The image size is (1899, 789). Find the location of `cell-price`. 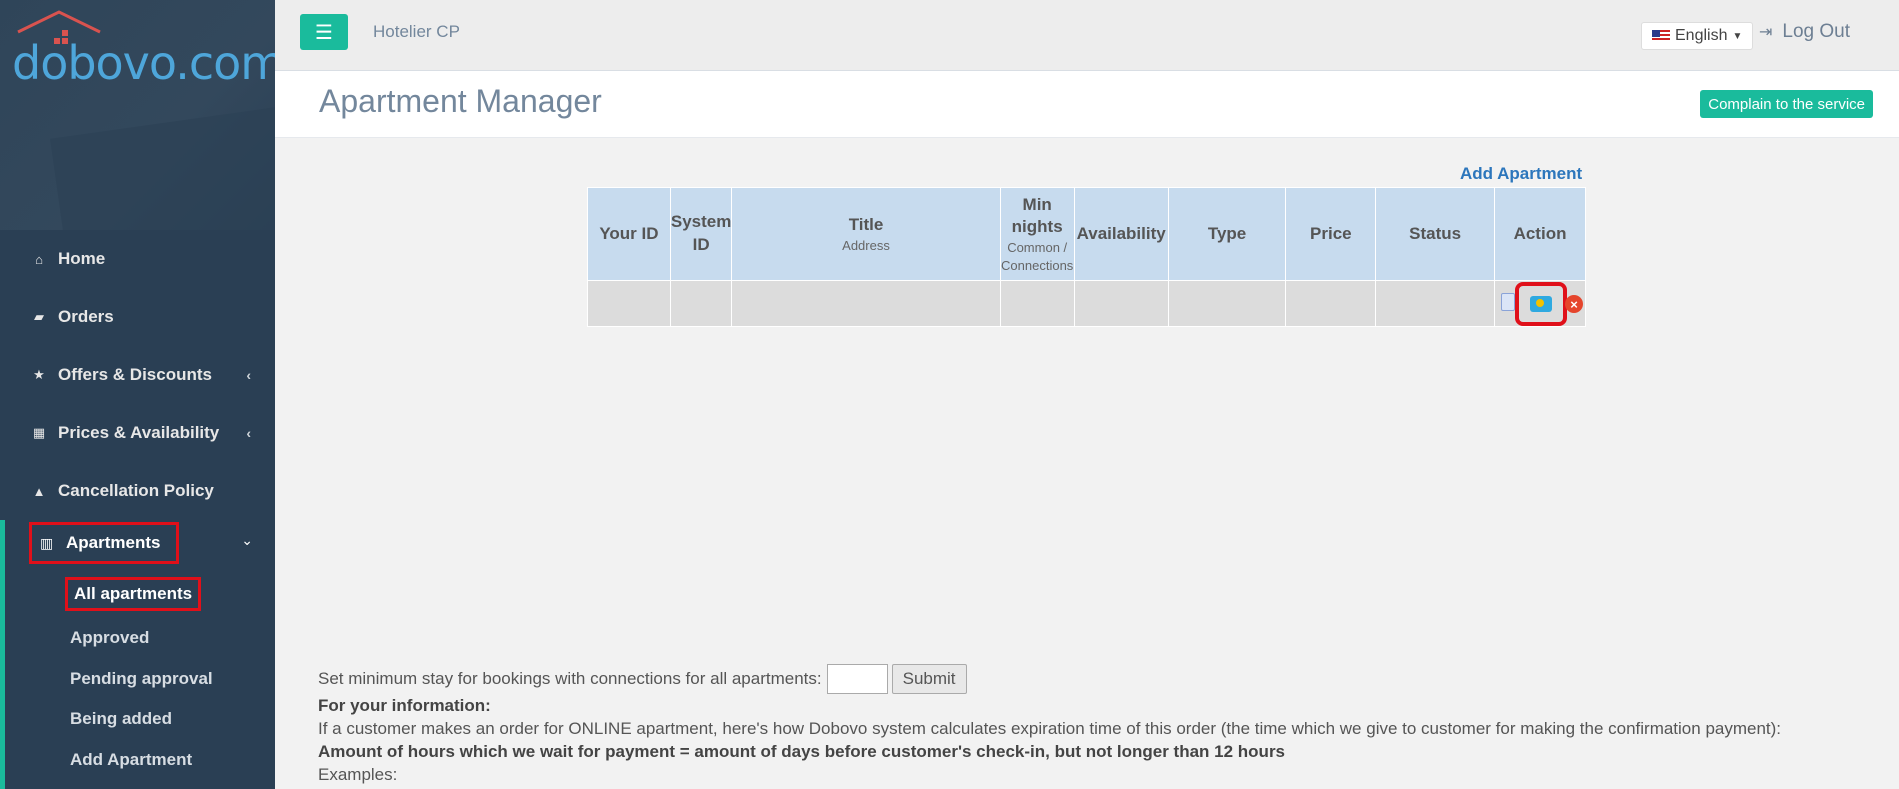

cell-price is located at coordinates (1331, 303).